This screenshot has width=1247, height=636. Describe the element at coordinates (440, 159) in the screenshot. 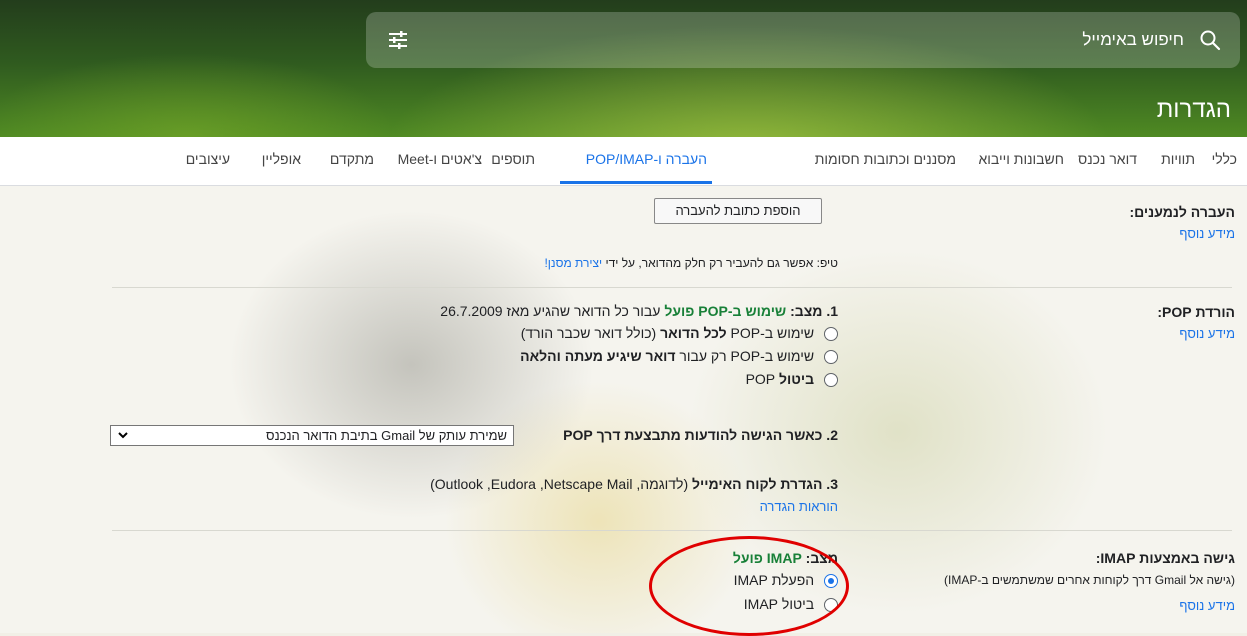

I see `tab-chat-meet: צ'אטים ו-Meet` at that location.